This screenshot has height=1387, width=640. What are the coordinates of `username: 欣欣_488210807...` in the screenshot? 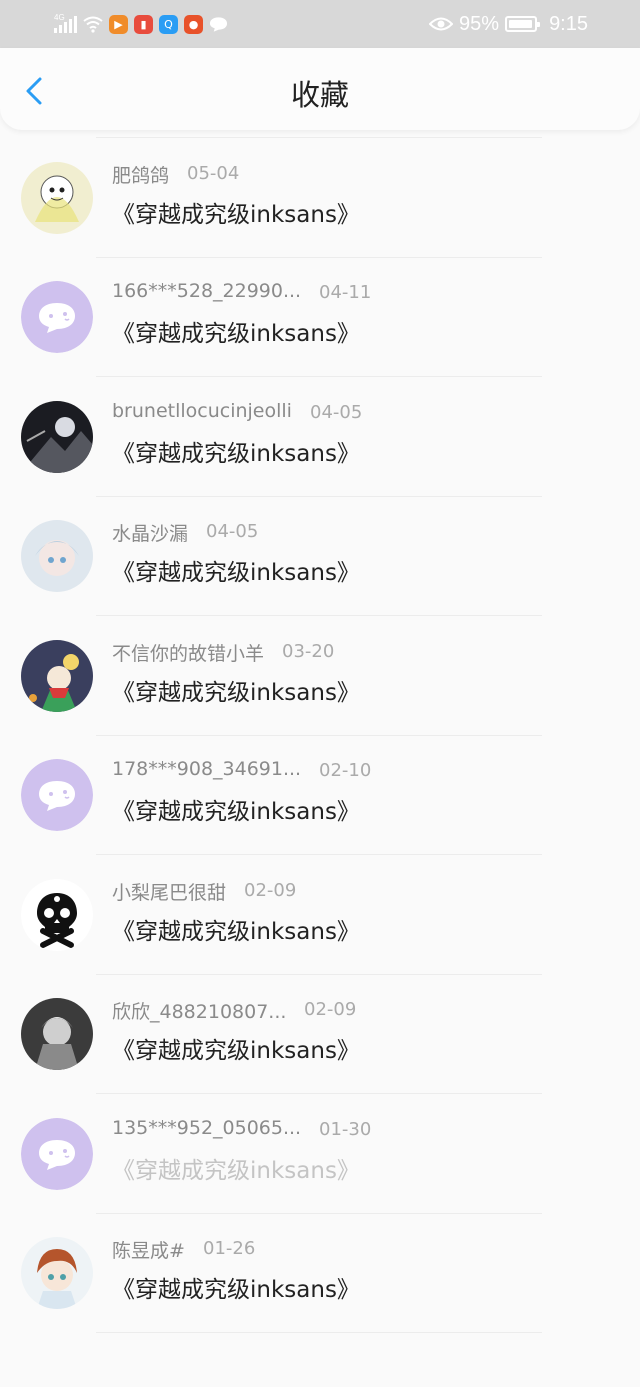 It's located at (199, 1010).